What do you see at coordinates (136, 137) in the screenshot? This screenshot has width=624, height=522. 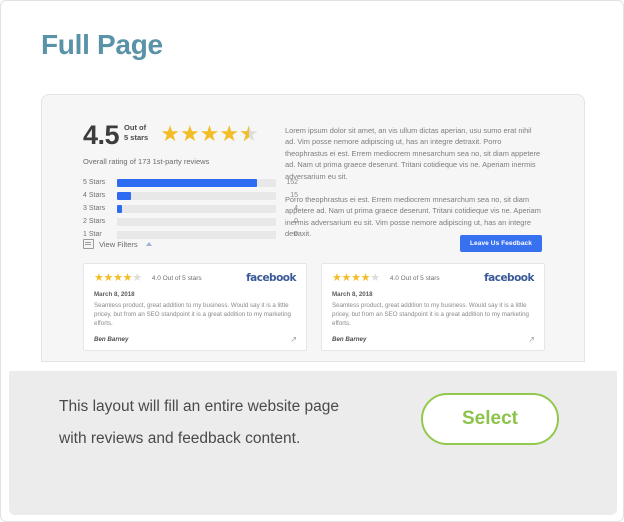 I see `rating-out-of-line2: 5 stars` at bounding box center [136, 137].